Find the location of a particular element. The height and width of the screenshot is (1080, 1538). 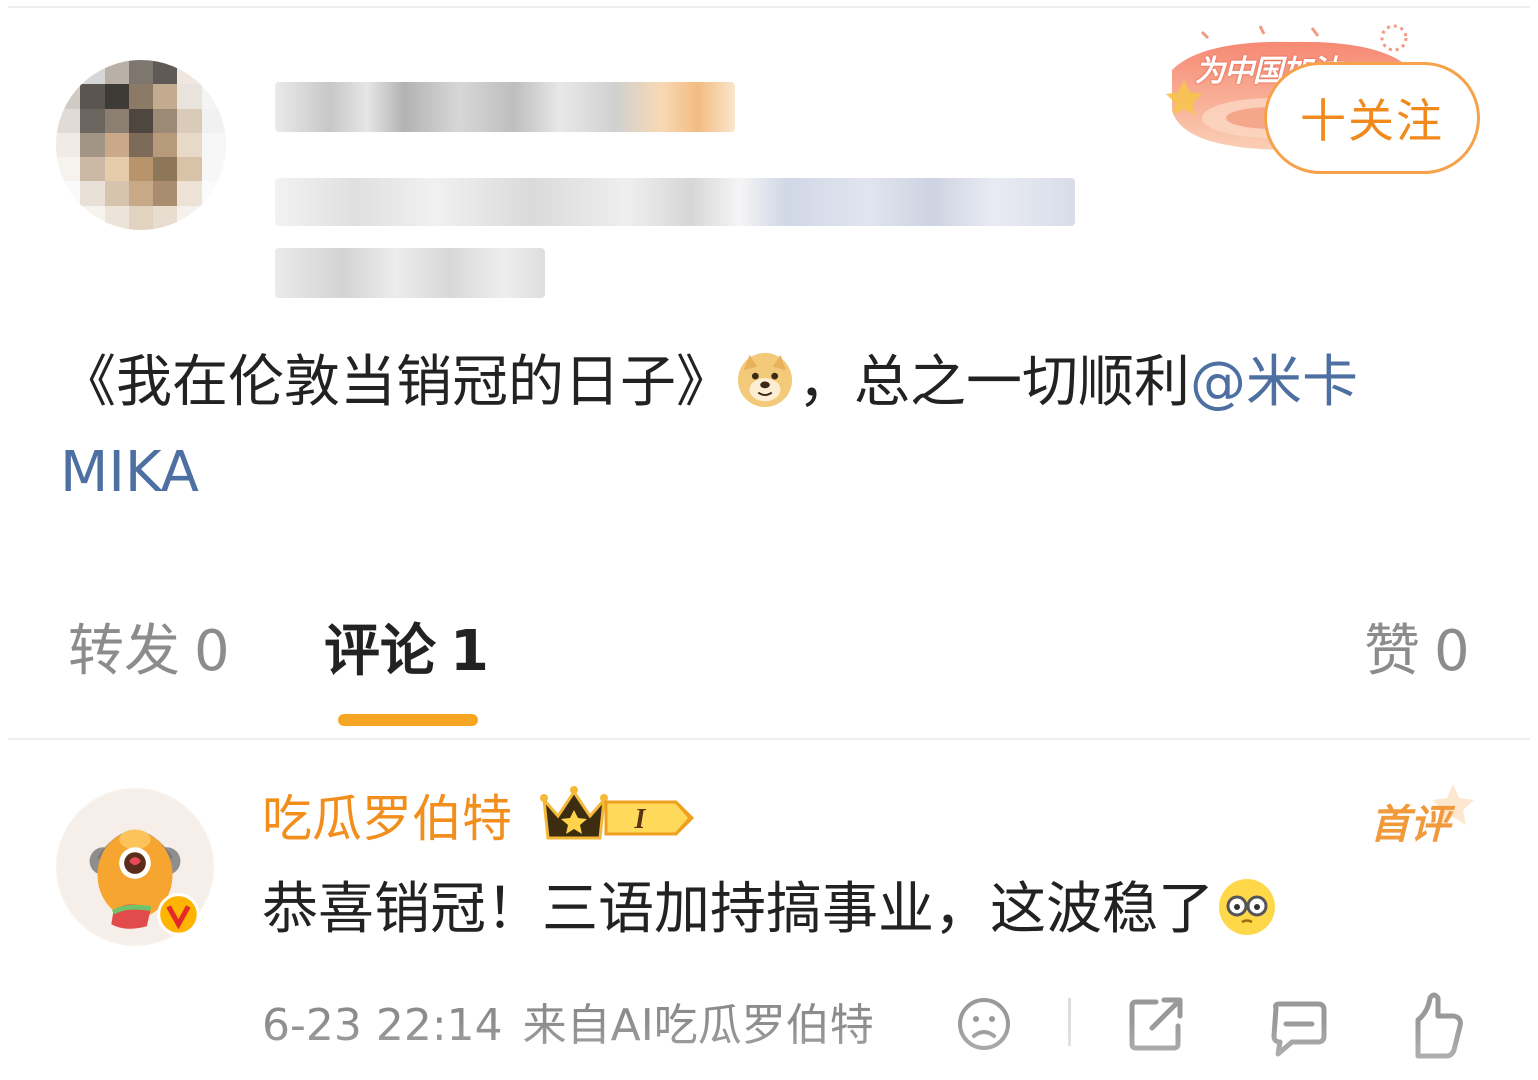

comment-meta: 6-23 22:14 来自AI吃瓜罗伯特 is located at coordinates (568, 1026).